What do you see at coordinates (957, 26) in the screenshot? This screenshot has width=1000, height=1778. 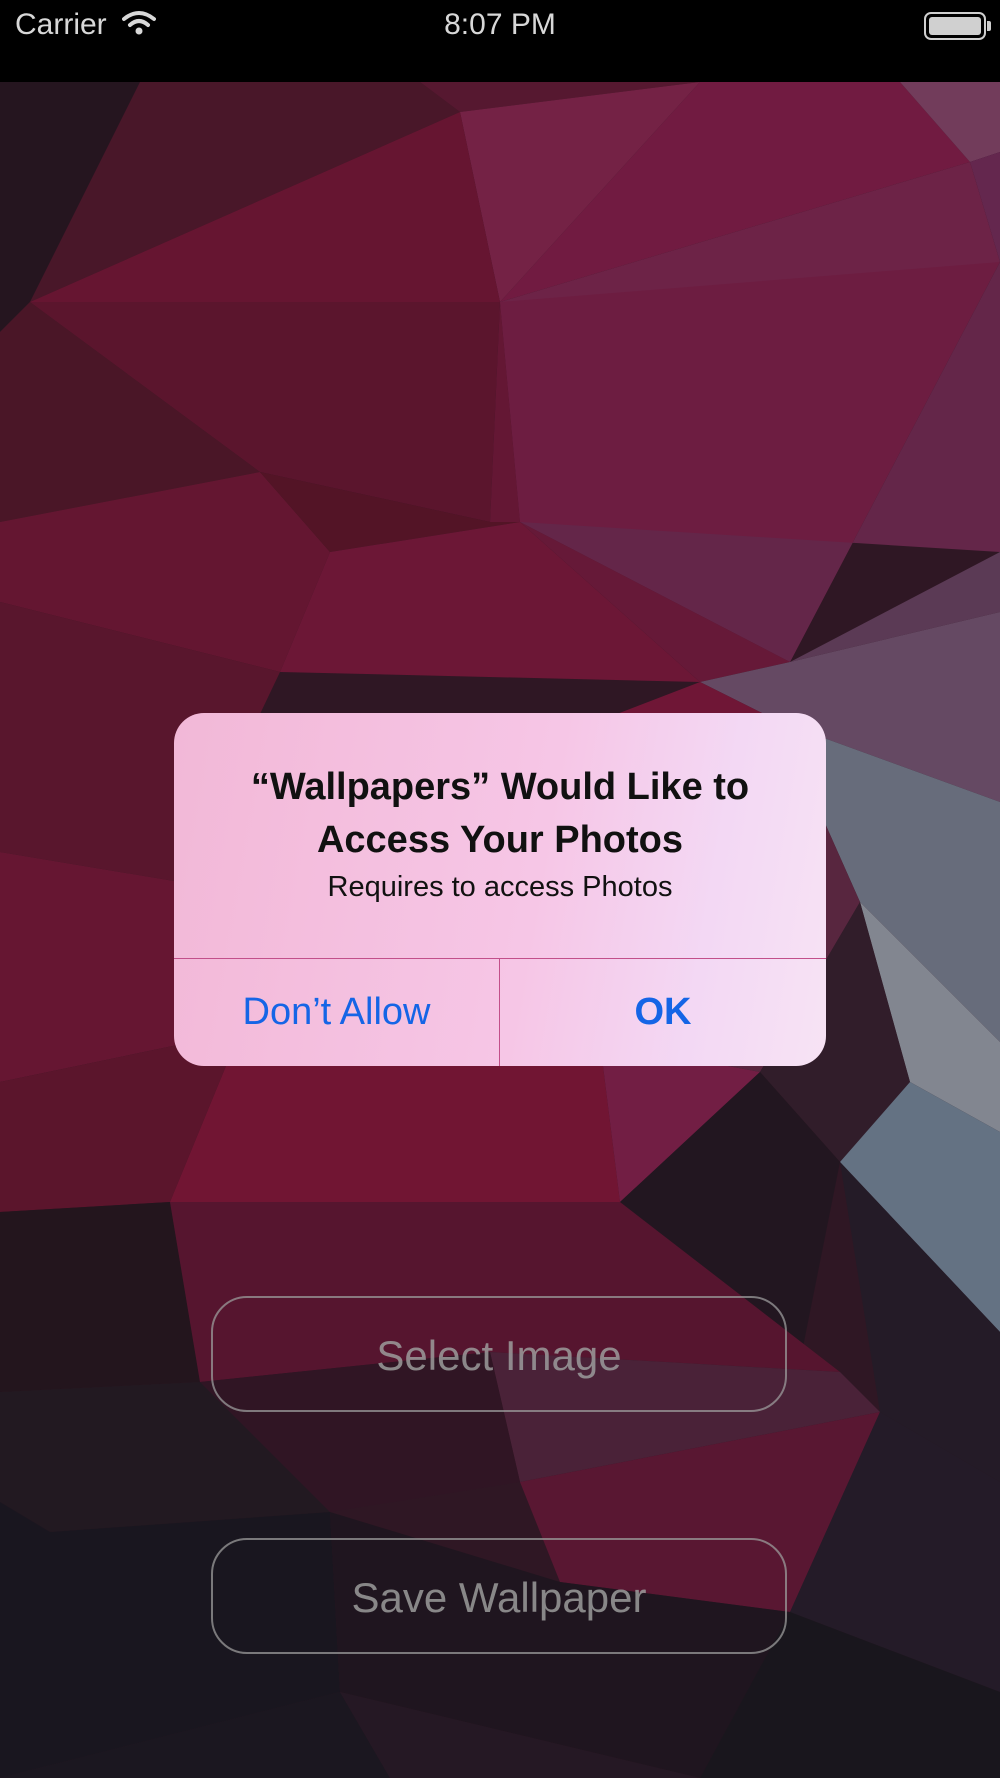 I see `battery-icon` at bounding box center [957, 26].